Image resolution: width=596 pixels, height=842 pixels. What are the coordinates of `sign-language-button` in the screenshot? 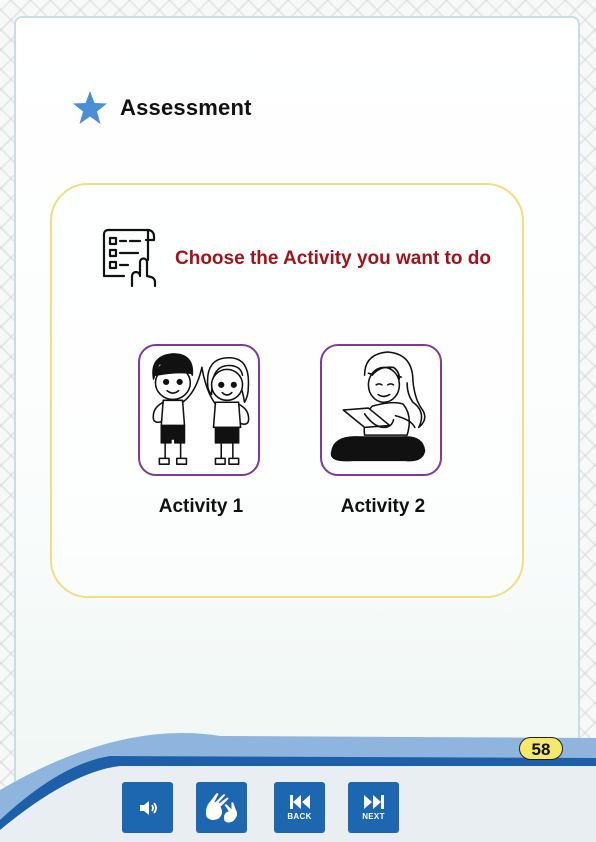 It's located at (221, 807).